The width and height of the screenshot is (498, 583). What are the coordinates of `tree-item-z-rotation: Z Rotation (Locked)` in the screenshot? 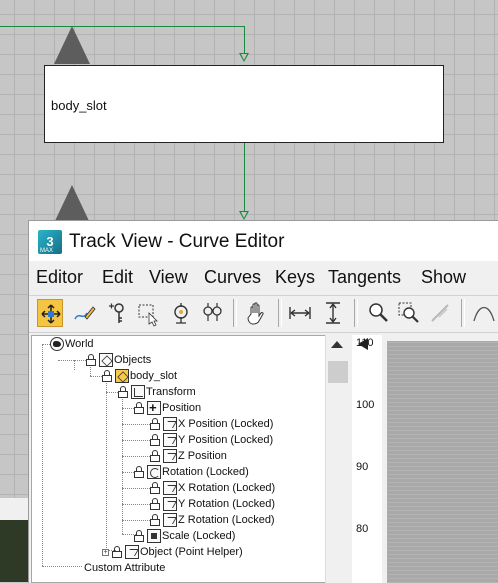 It's located at (212, 520).